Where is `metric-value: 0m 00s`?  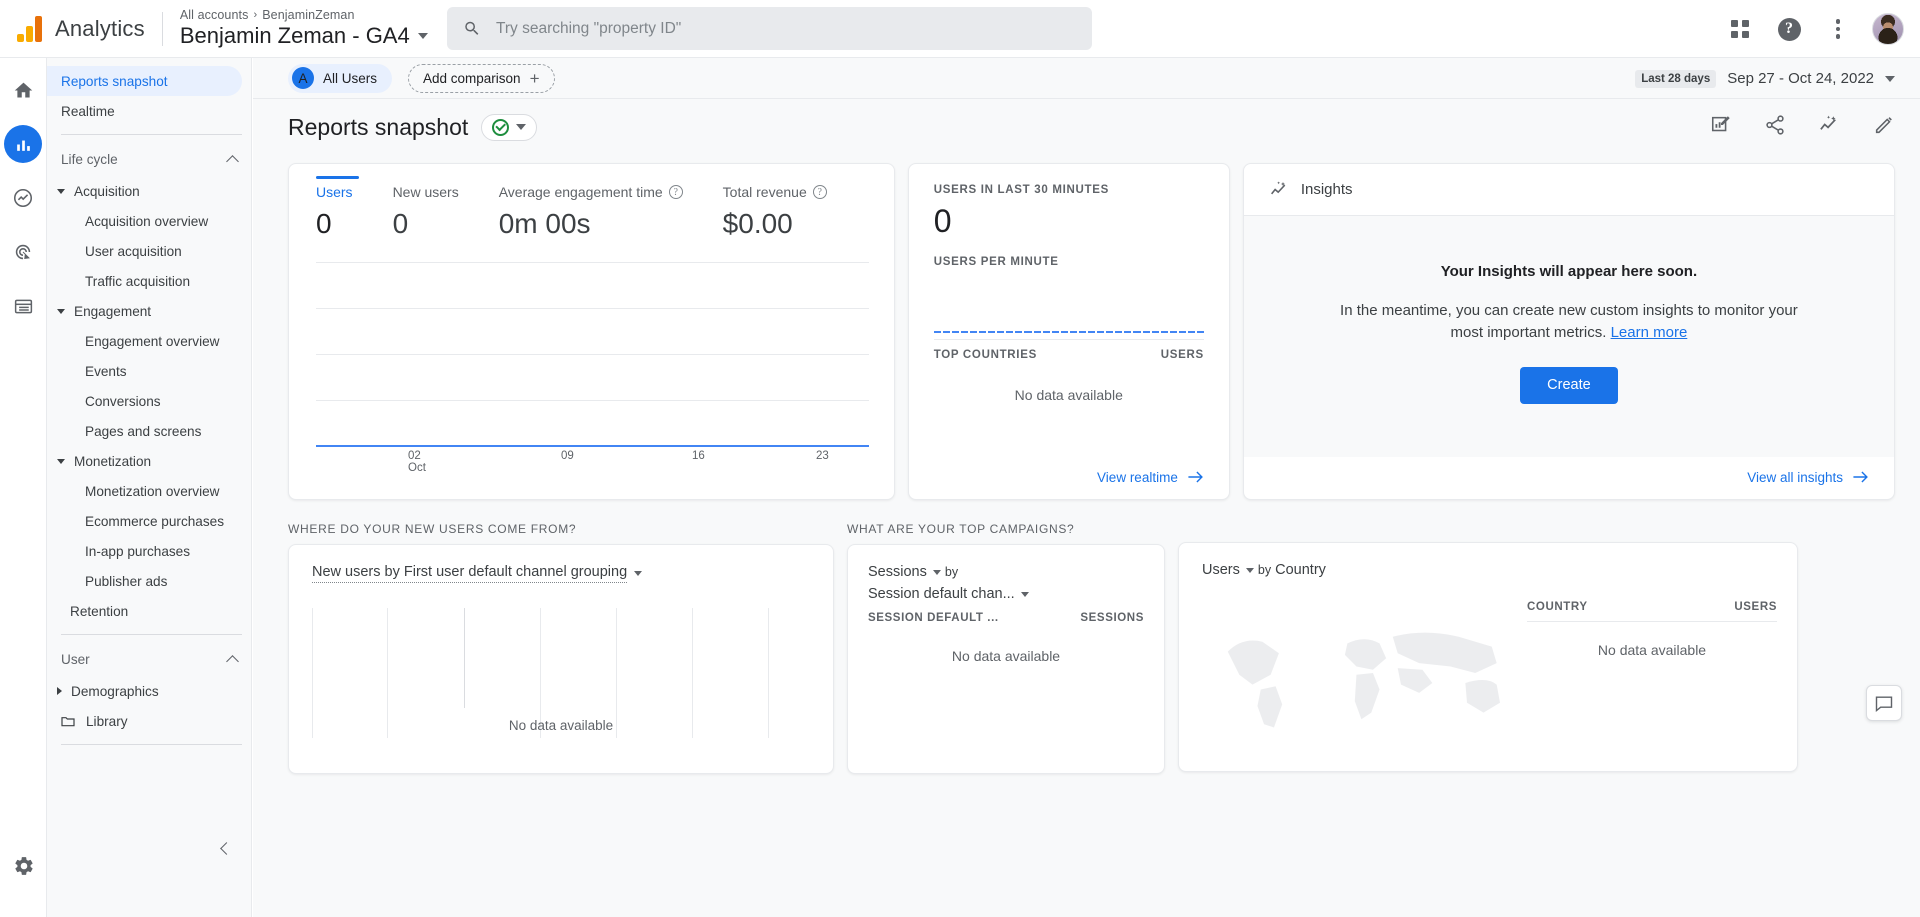
metric-value: 0m 00s is located at coordinates (544, 223).